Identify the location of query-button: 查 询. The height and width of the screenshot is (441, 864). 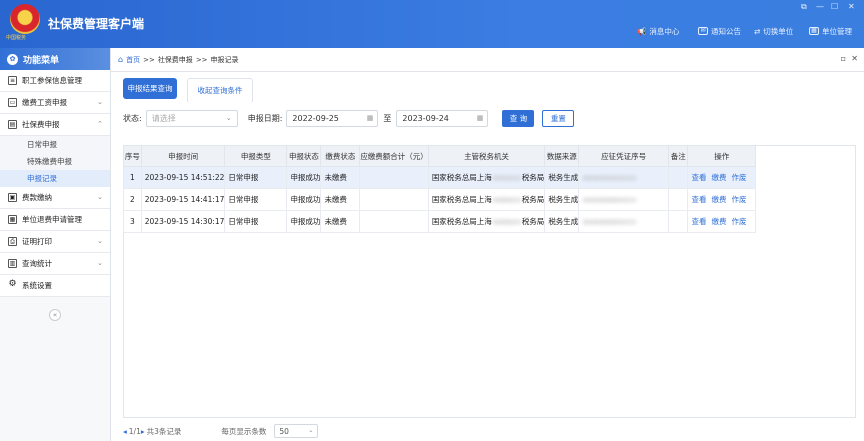
(518, 118).